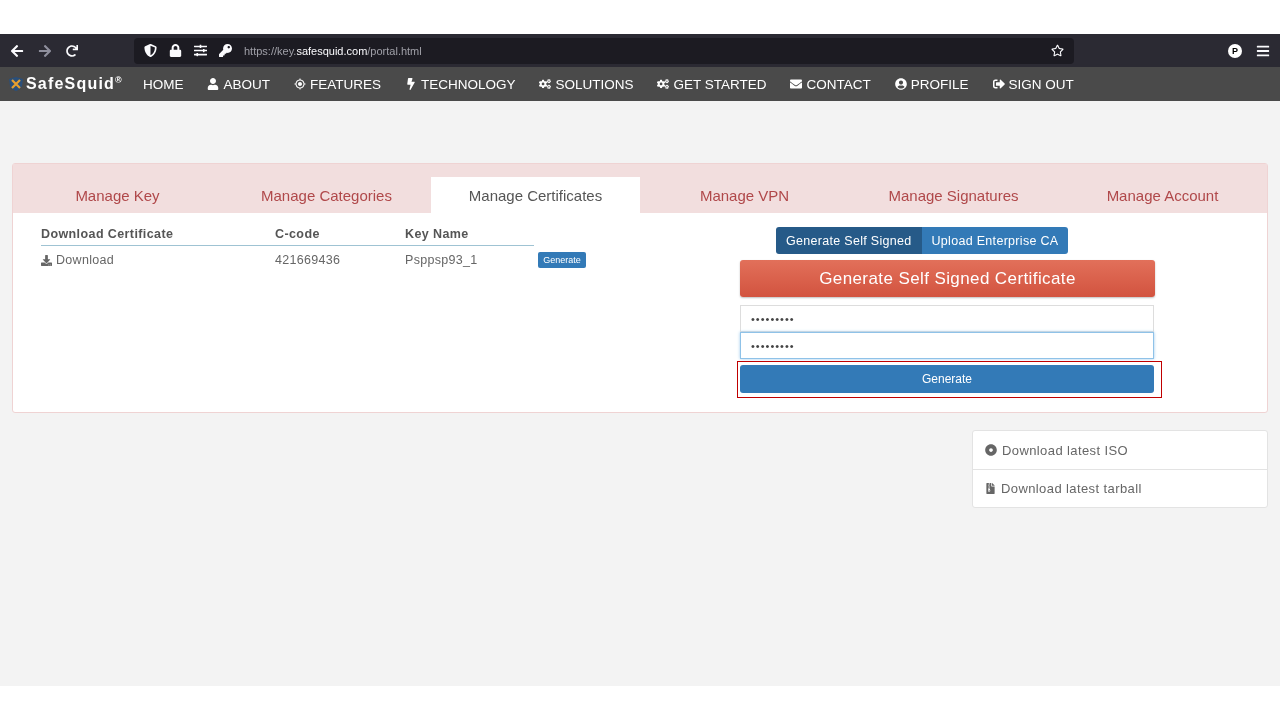  I want to click on nav-link: SIGN OUT, so click(1033, 84).